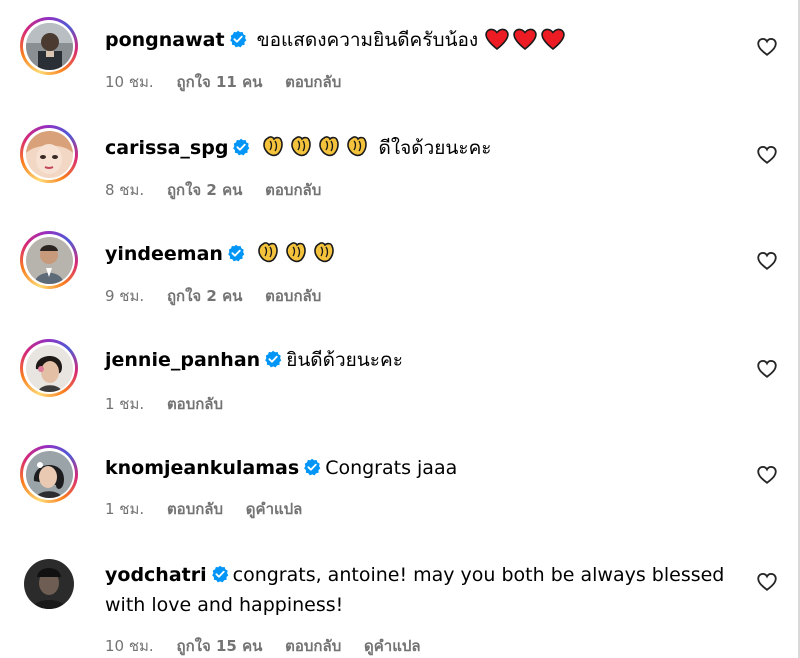 This screenshot has height=658, width=800. I want to click on comment-meta: 1 ชม. ตอบกลับ ดูคำแปล, so click(212, 509).